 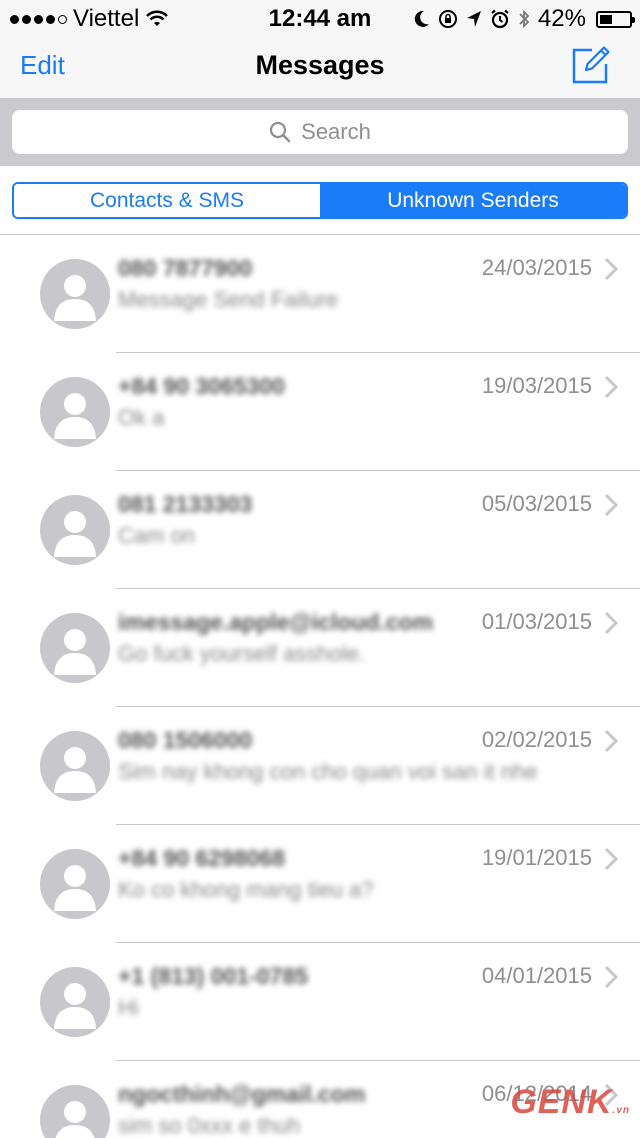 I want to click on conversation-preview: Go fuck yourself asshole., so click(x=242, y=653).